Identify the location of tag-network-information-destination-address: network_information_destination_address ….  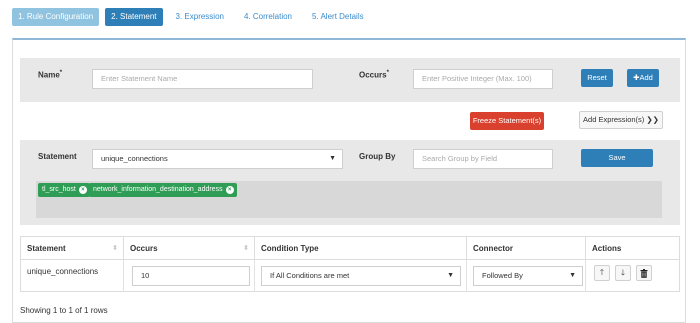
(163, 190).